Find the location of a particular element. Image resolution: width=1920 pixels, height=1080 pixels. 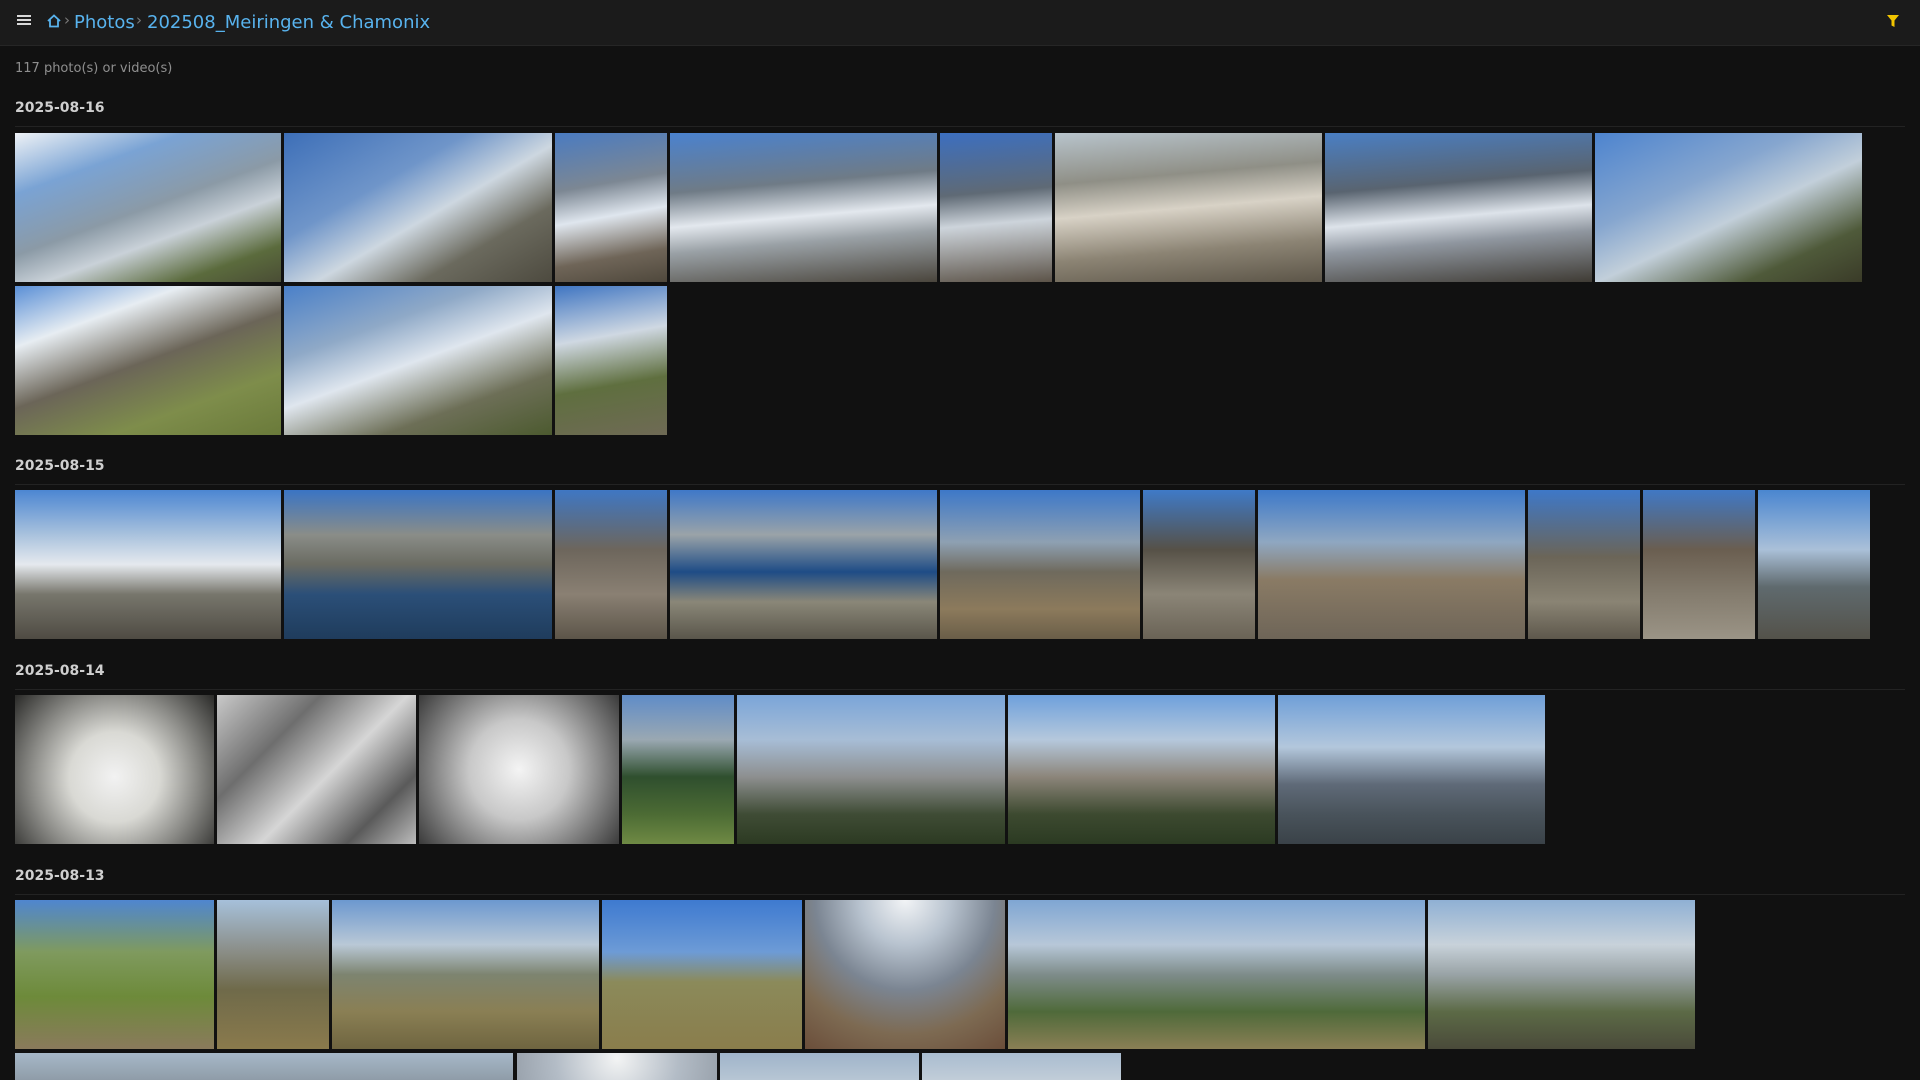

home-icon is located at coordinates (54, 21).